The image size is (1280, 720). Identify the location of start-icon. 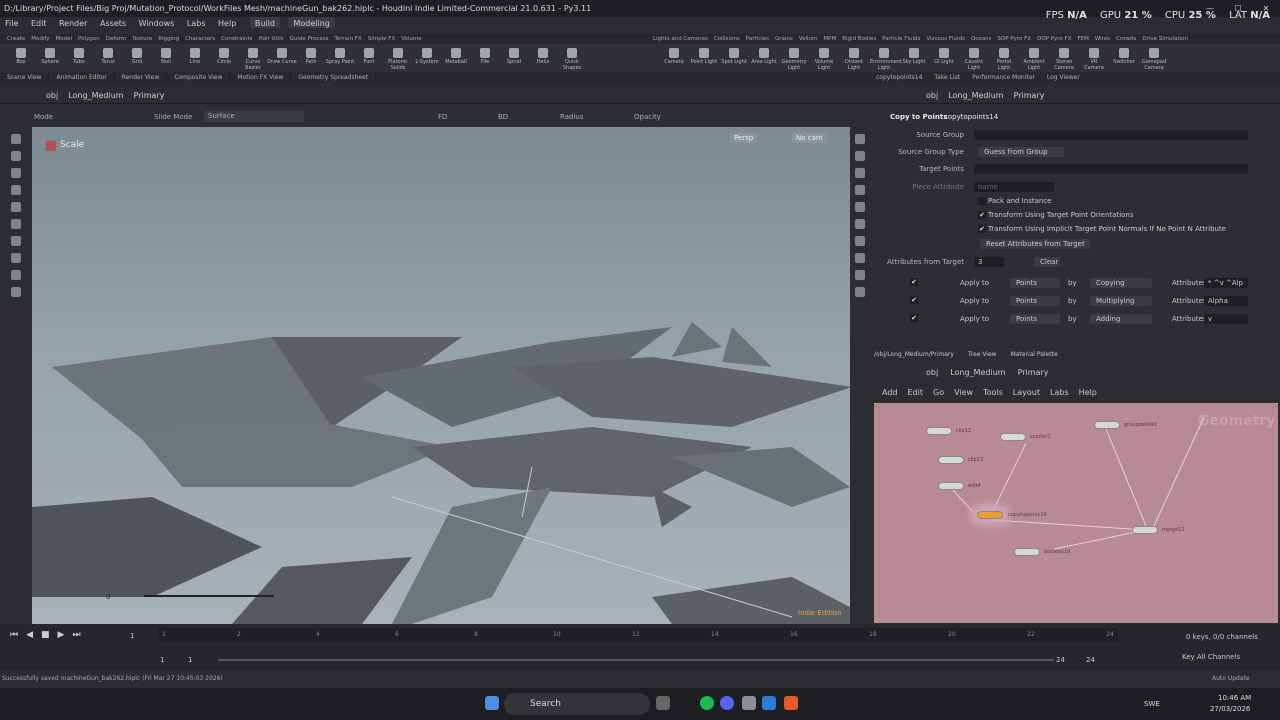
(492, 703).